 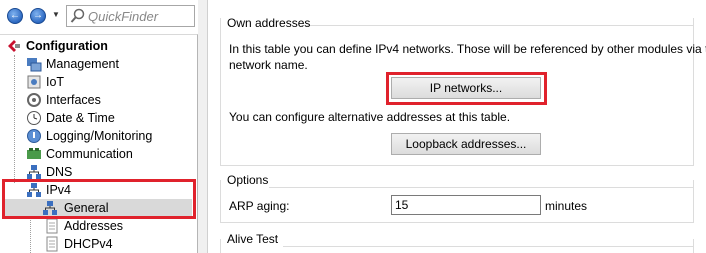 I want to click on tree-item-label: Logging/Monitoring, so click(x=99, y=136).